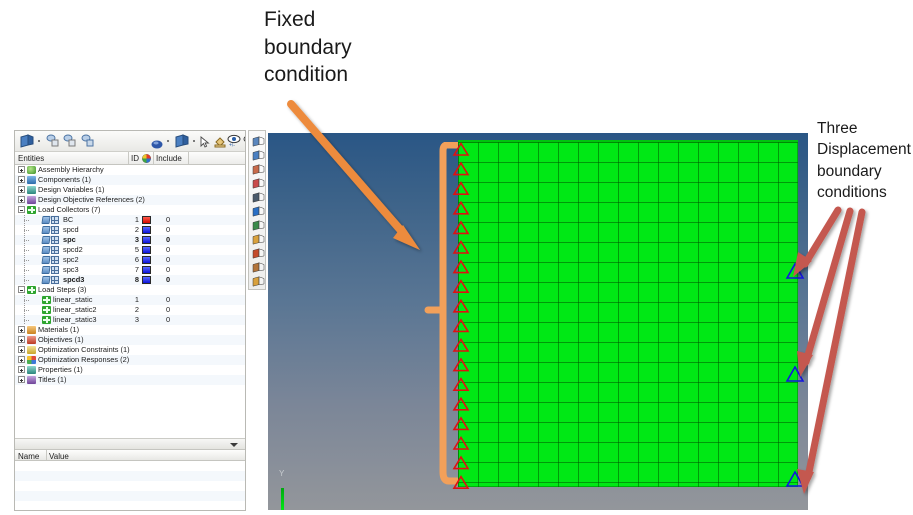  I want to click on titles-icon, so click(31, 380).